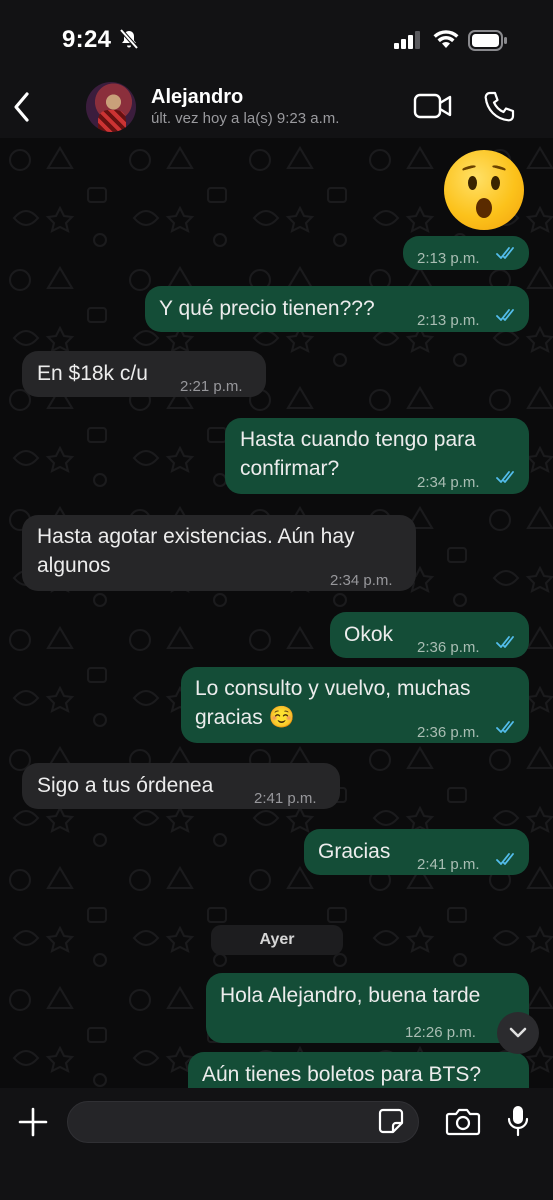  What do you see at coordinates (87, 39) in the screenshot?
I see `status-time: 9:24` at bounding box center [87, 39].